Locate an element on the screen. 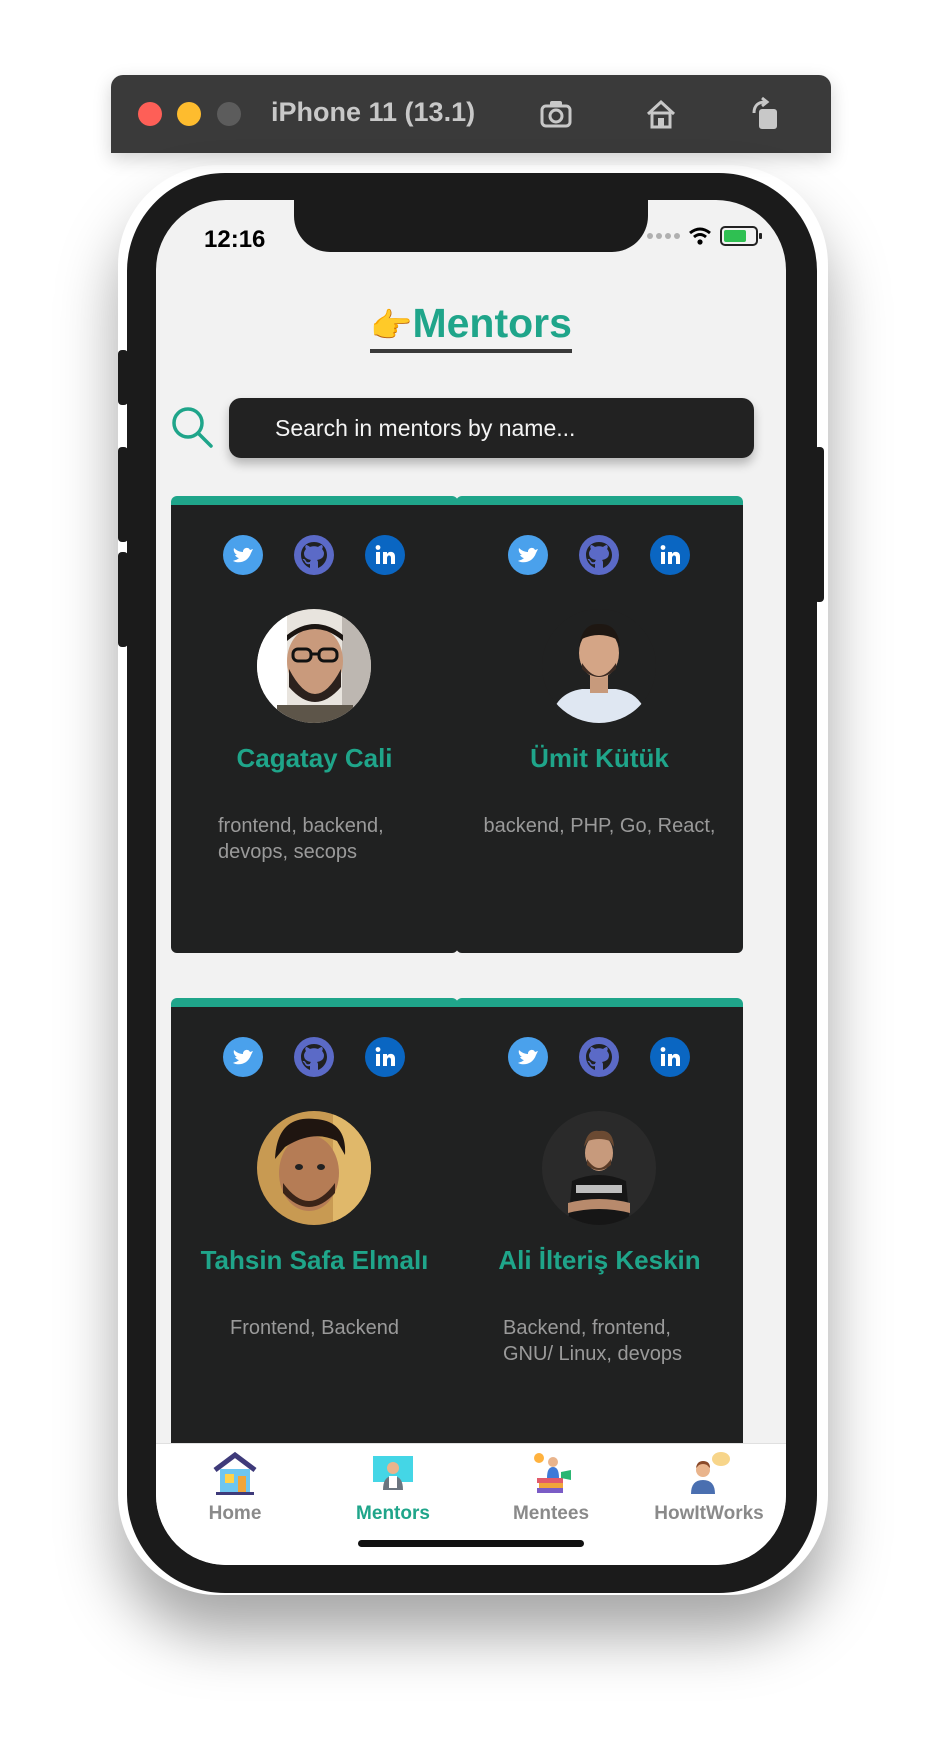 The image size is (942, 1742). pointing-hand-icon: 👉 is located at coordinates (391, 326).